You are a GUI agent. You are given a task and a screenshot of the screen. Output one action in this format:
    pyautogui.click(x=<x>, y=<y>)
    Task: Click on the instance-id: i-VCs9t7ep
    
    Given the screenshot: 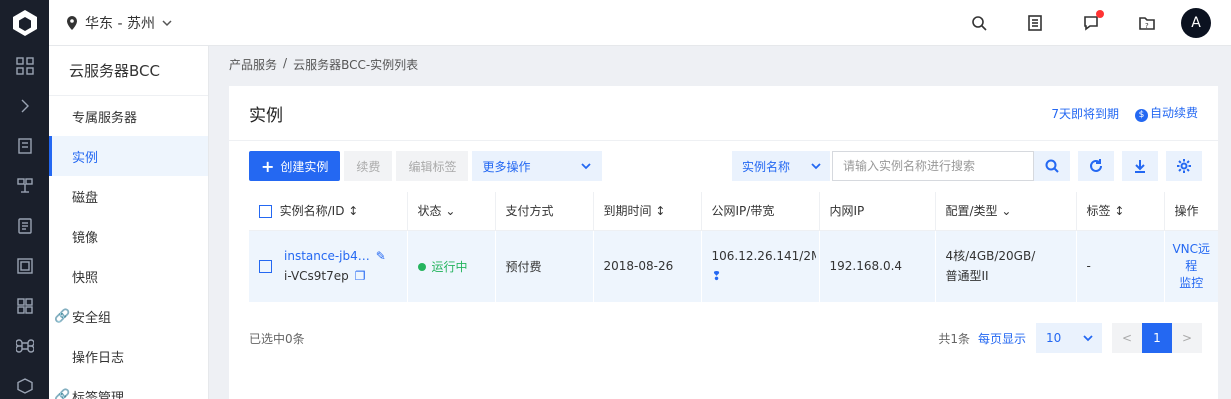 What is the action you would take?
    pyautogui.click(x=316, y=276)
    